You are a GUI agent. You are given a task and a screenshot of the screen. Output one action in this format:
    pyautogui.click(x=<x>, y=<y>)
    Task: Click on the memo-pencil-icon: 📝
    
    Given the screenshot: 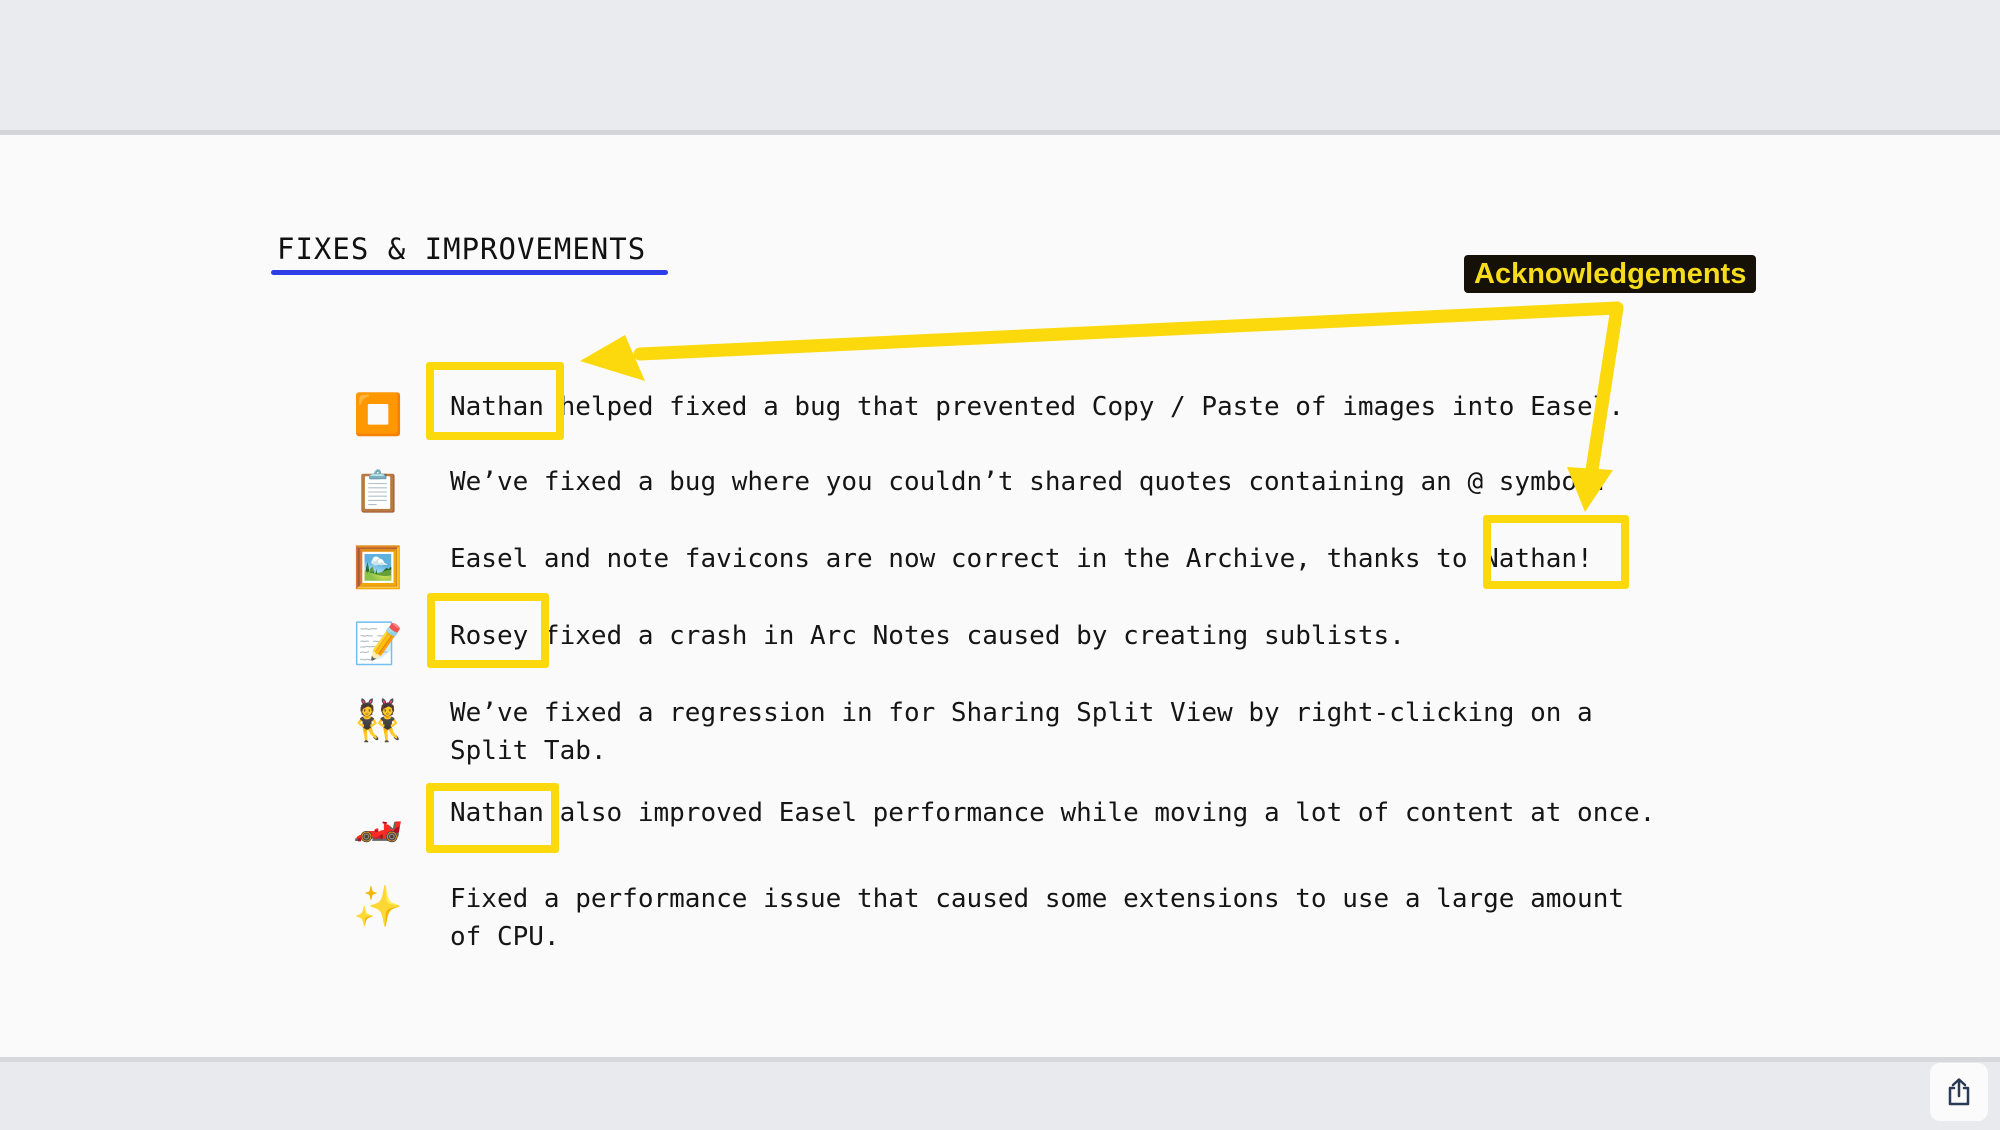 What is the action you would take?
    pyautogui.click(x=378, y=643)
    